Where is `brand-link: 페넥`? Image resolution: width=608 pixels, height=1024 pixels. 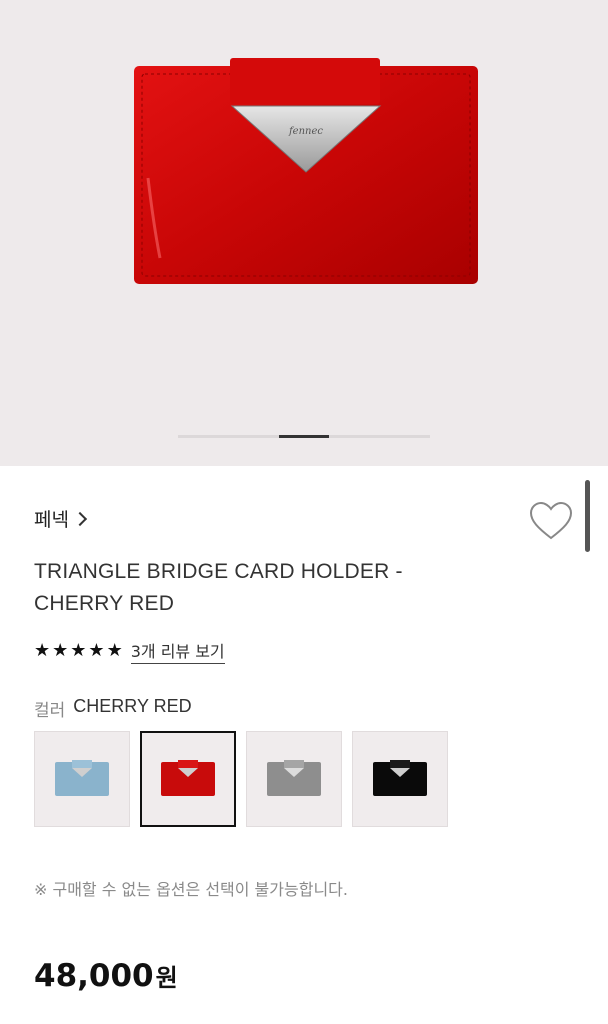
brand-link: 페넥 is located at coordinates (61, 518).